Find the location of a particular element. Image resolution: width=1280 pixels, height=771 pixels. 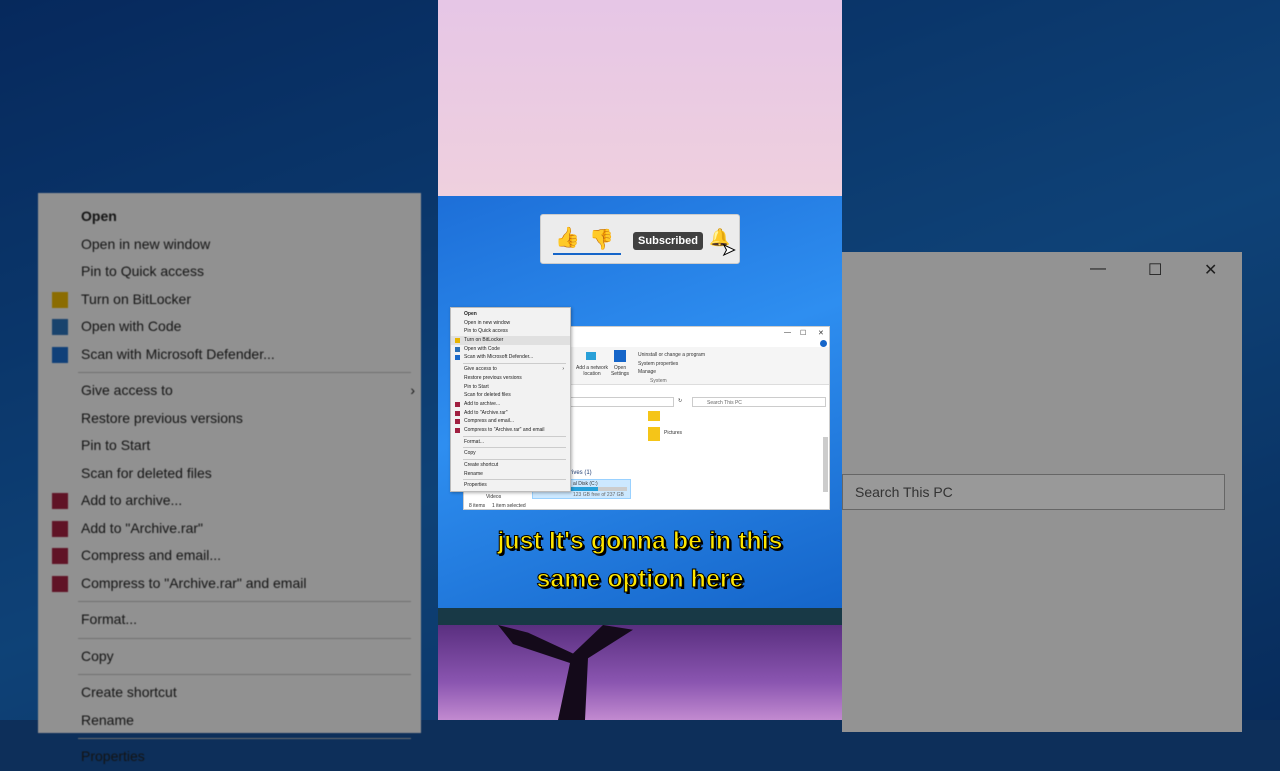

system-properties-button: System properties is located at coordinates (658, 364).